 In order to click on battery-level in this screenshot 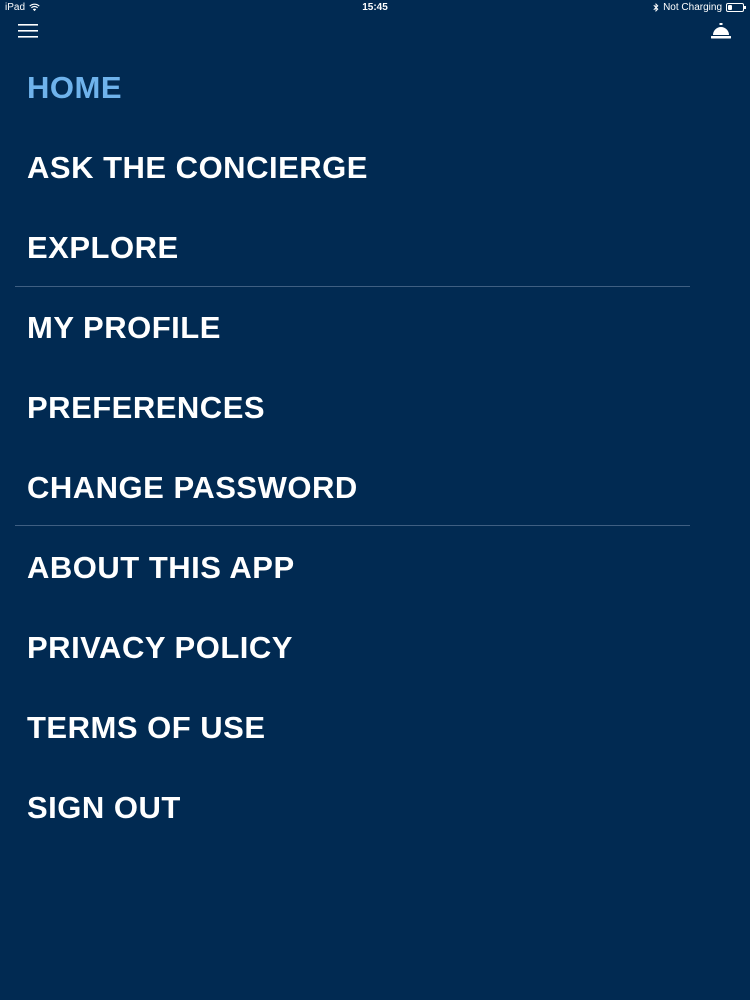, I will do `click(730, 7)`.